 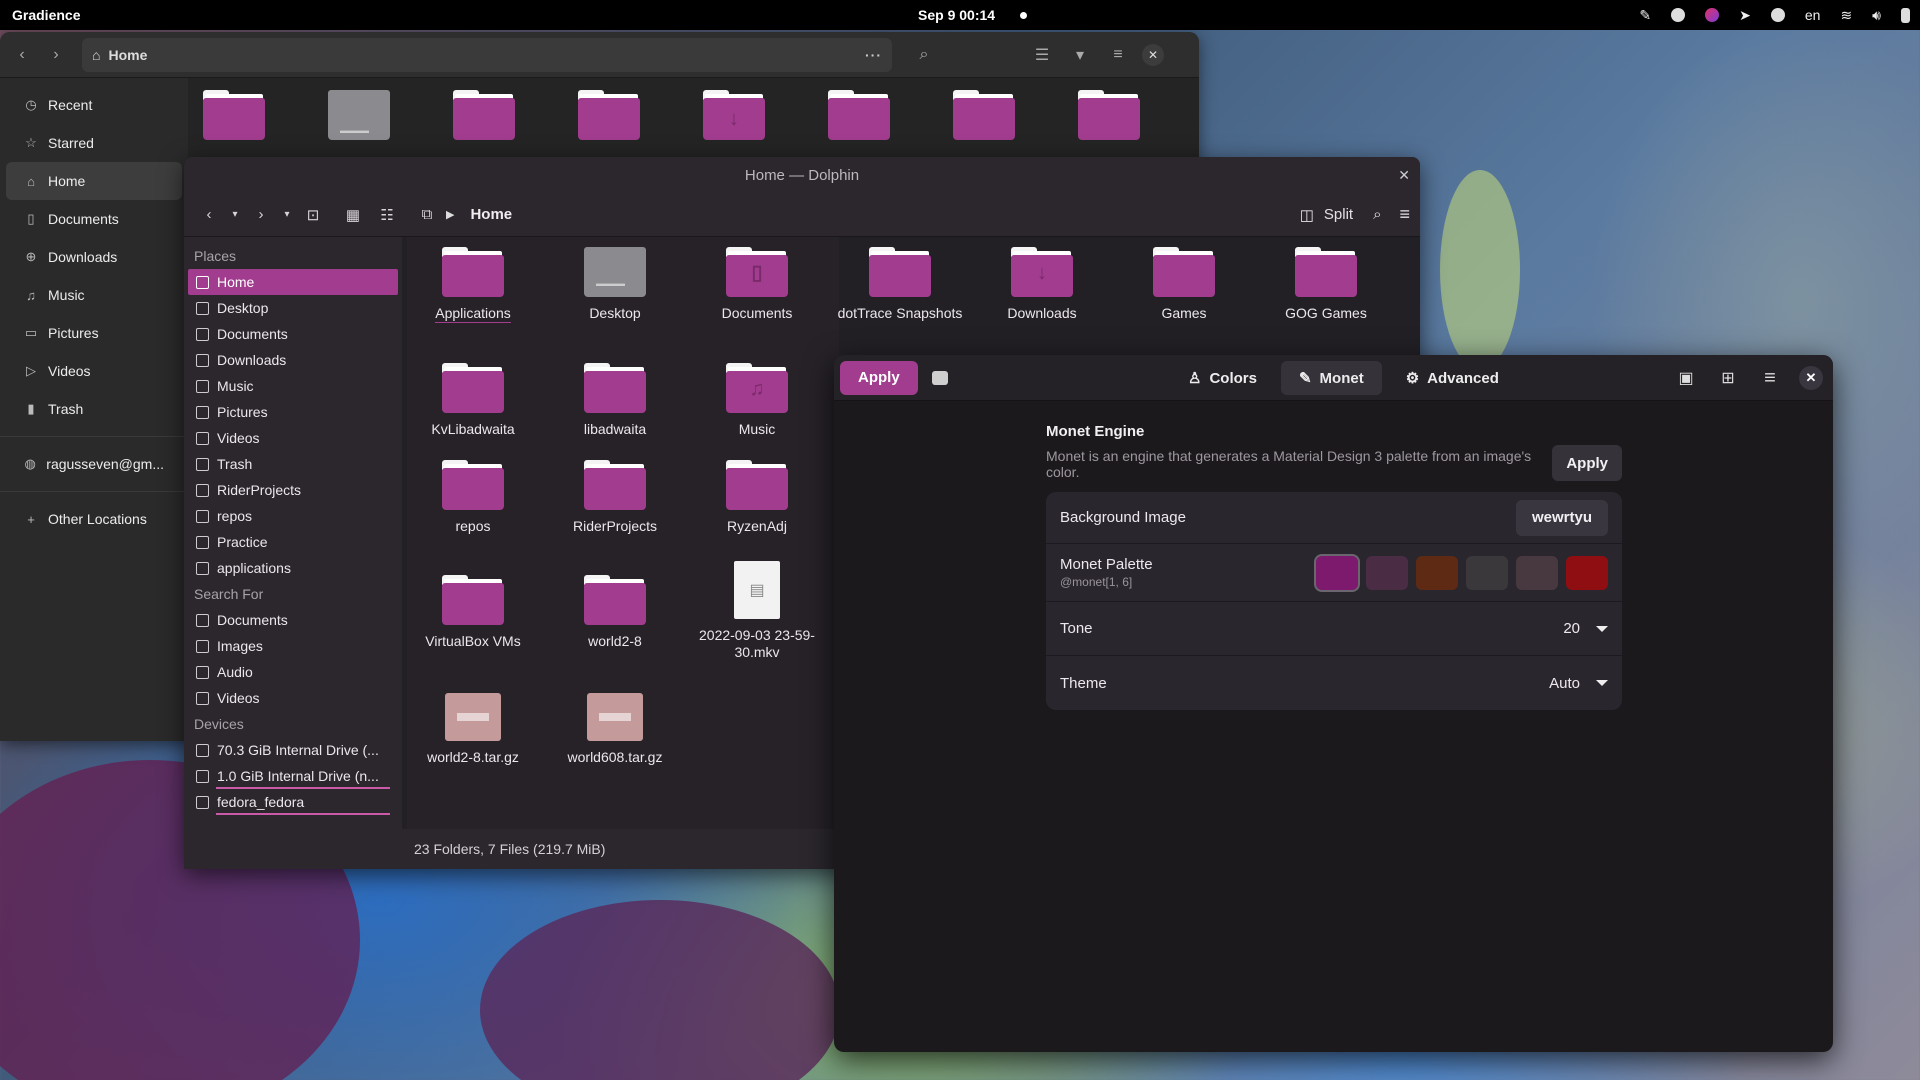 What do you see at coordinates (1846, 15) in the screenshot?
I see `wifi-icon: ≋` at bounding box center [1846, 15].